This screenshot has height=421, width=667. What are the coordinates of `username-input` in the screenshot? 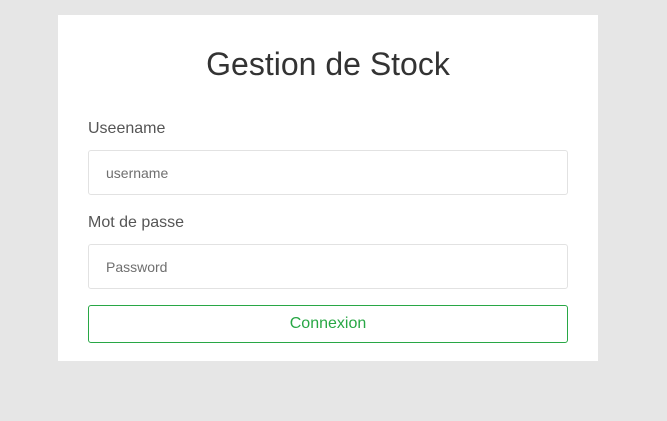 It's located at (328, 172).